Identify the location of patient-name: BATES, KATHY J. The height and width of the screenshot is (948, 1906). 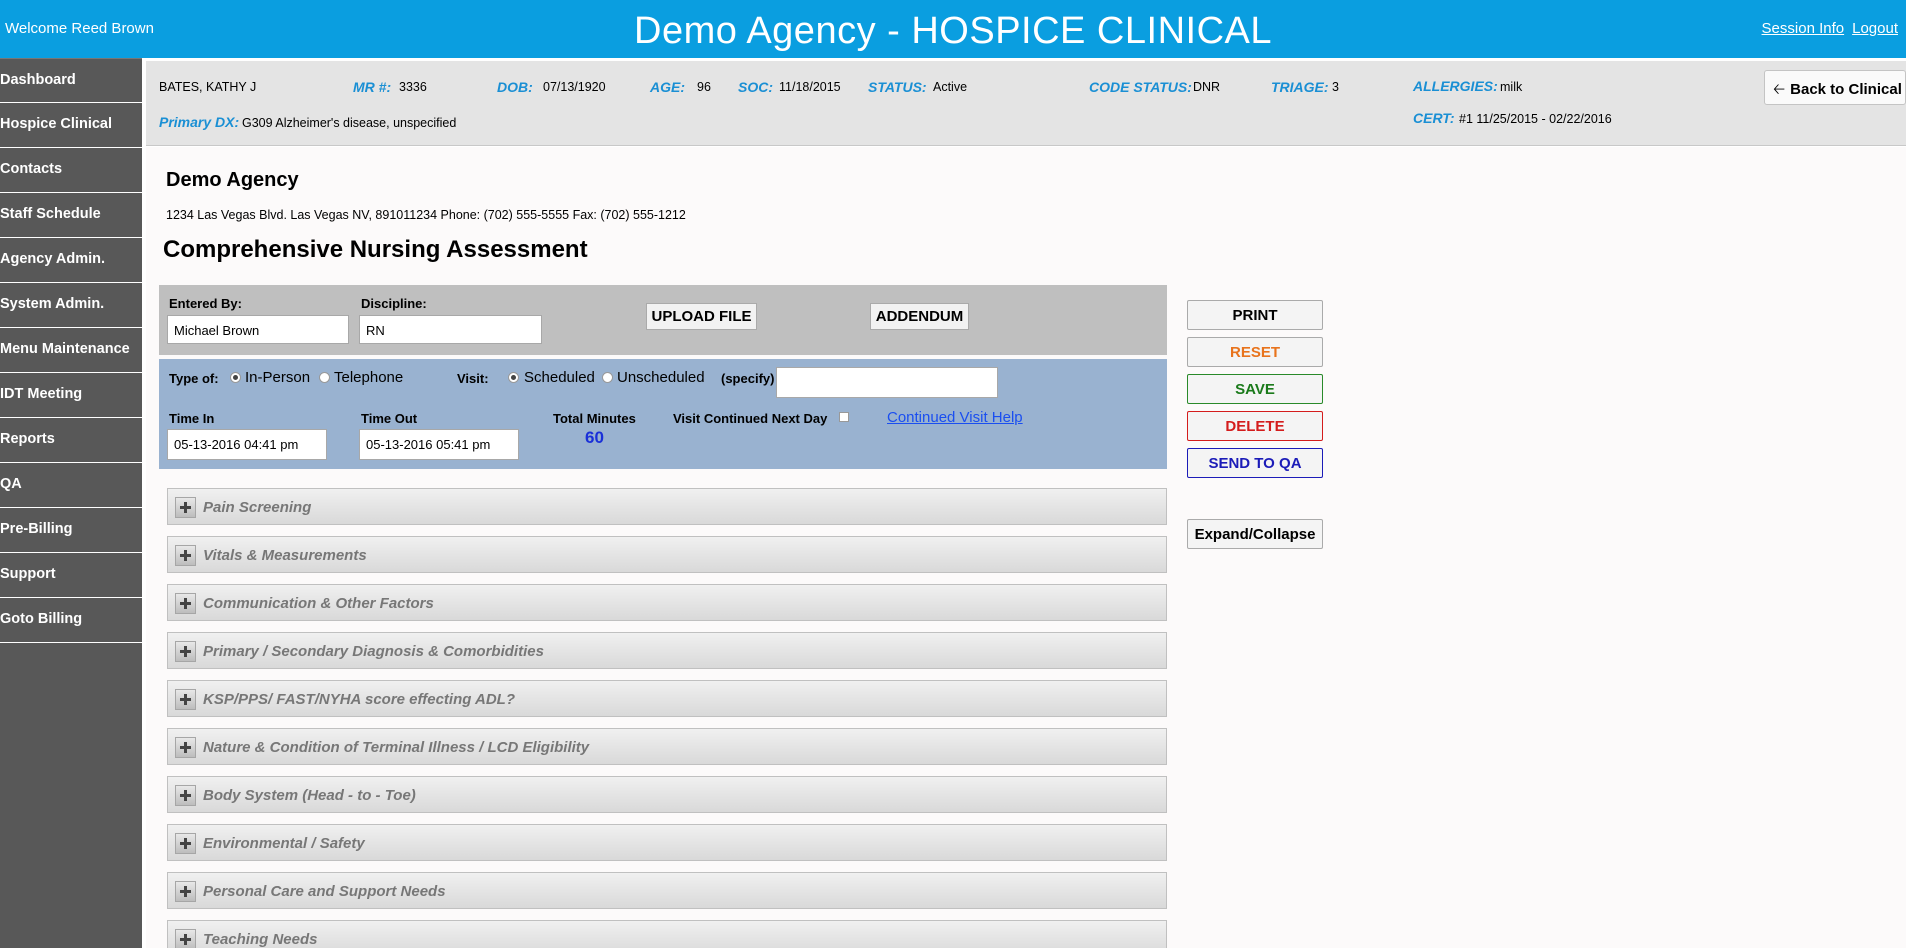
(208, 87).